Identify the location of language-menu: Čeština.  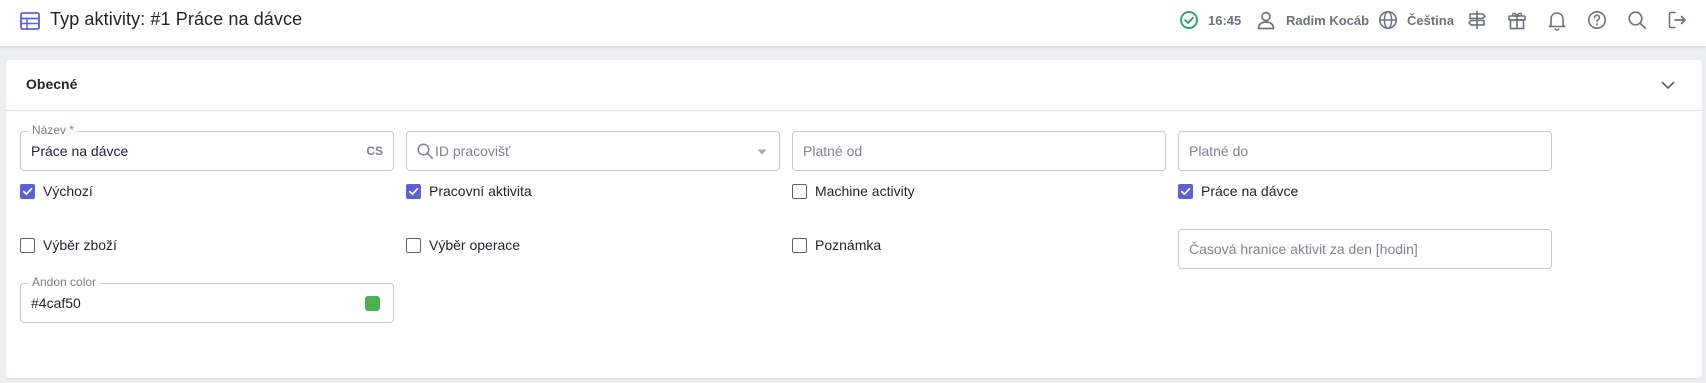
(1415, 20).